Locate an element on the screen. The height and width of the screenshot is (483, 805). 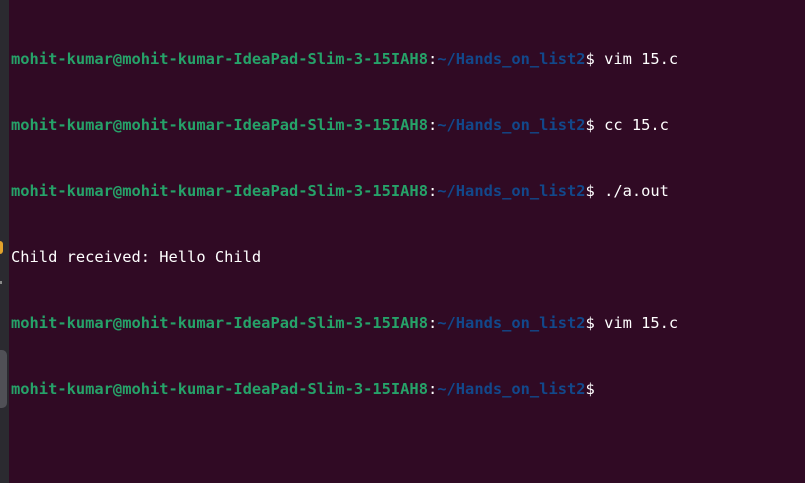
dock-scroll-handle is located at coordinates (3, 379).